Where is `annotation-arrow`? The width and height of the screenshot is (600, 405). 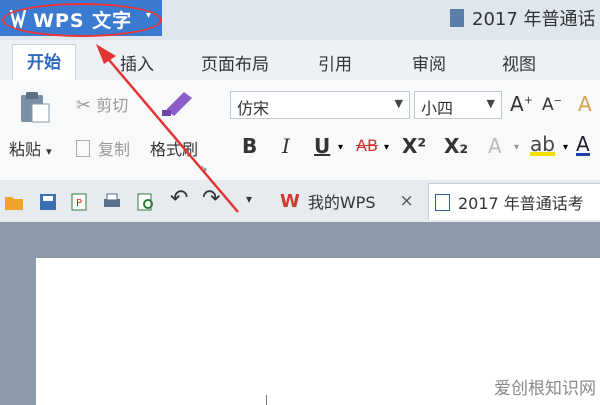
annotation-arrow is located at coordinates (167, 128).